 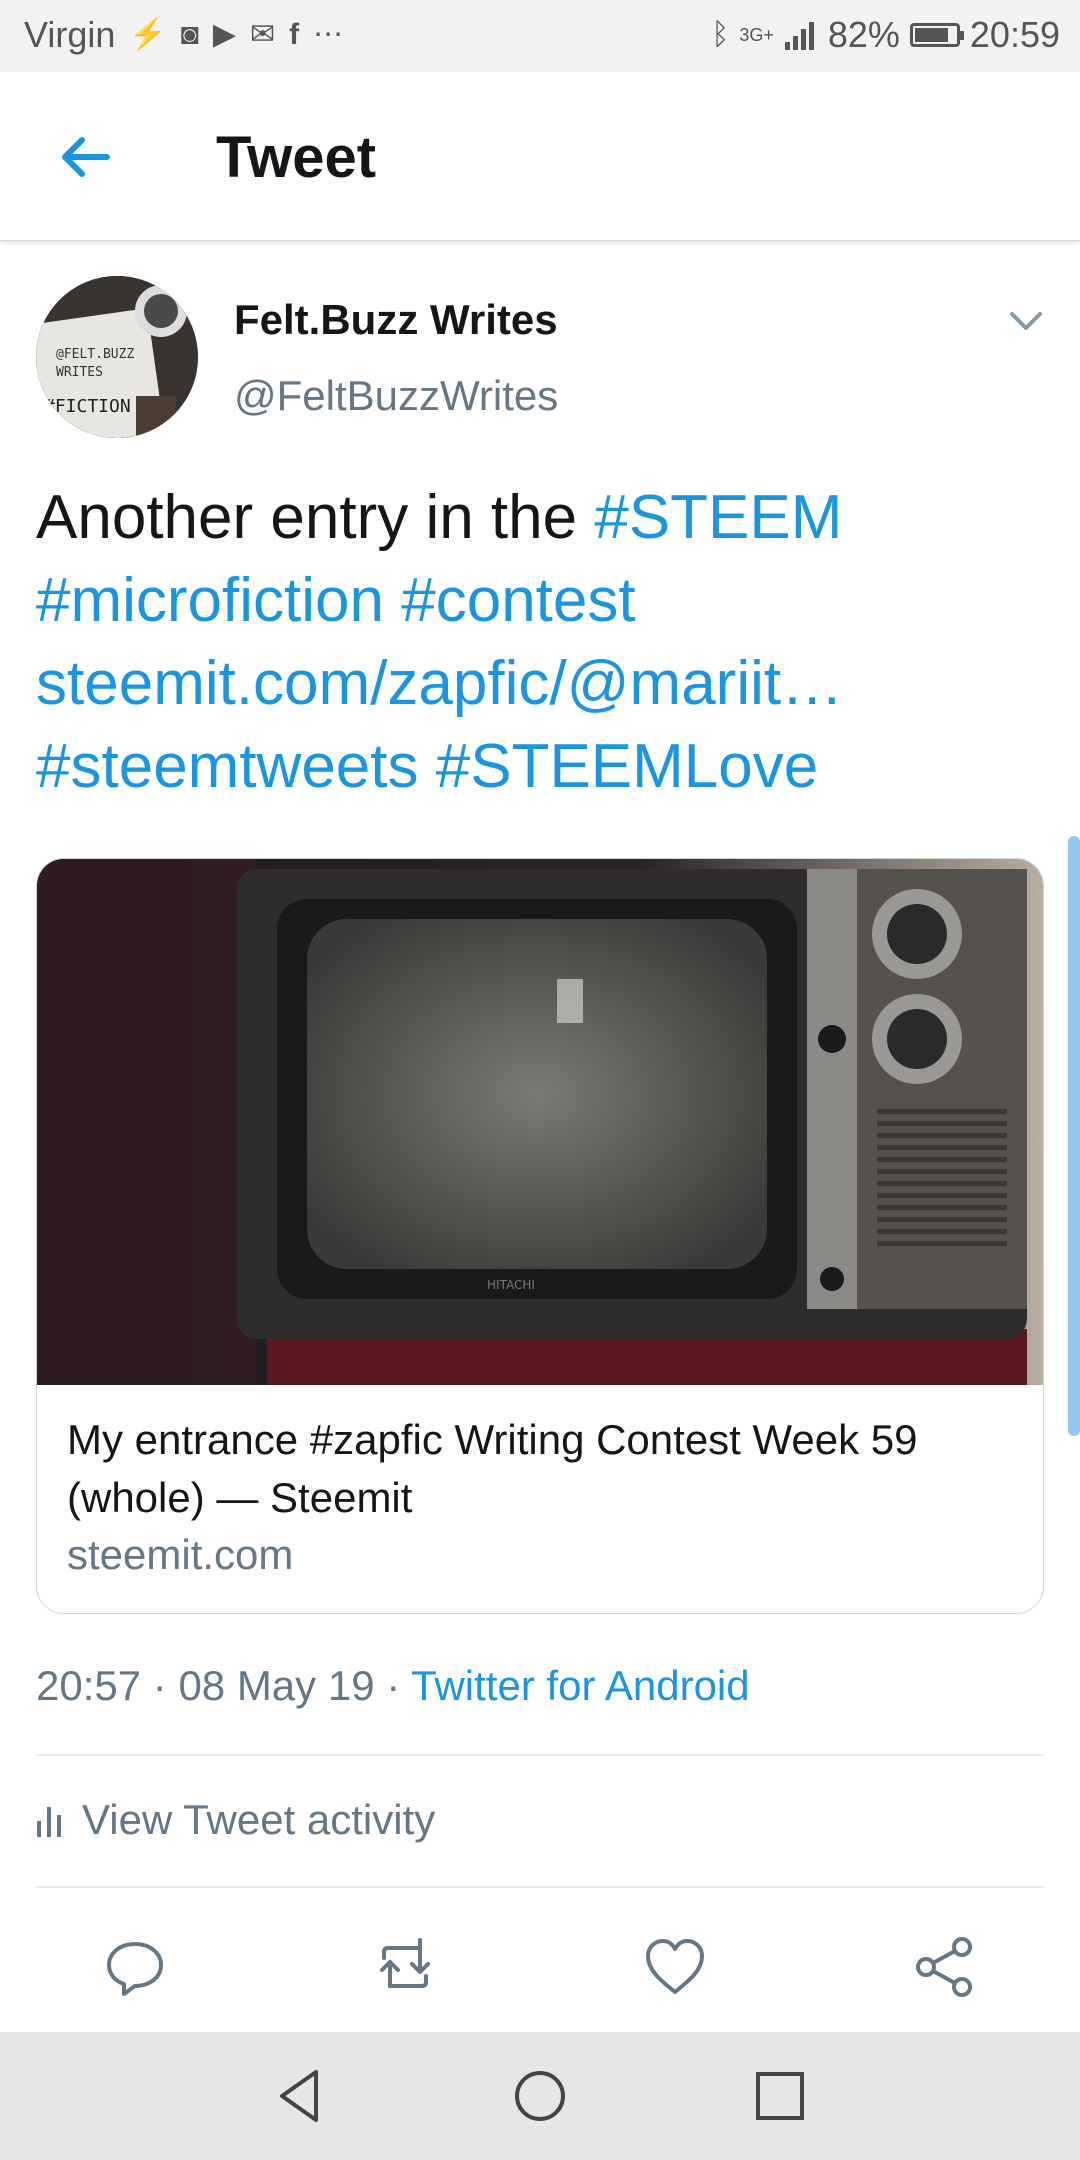 I want to click on tweet-meta: 20:57 · 08 May 19 · Twitter for Android, so click(x=393, y=1686).